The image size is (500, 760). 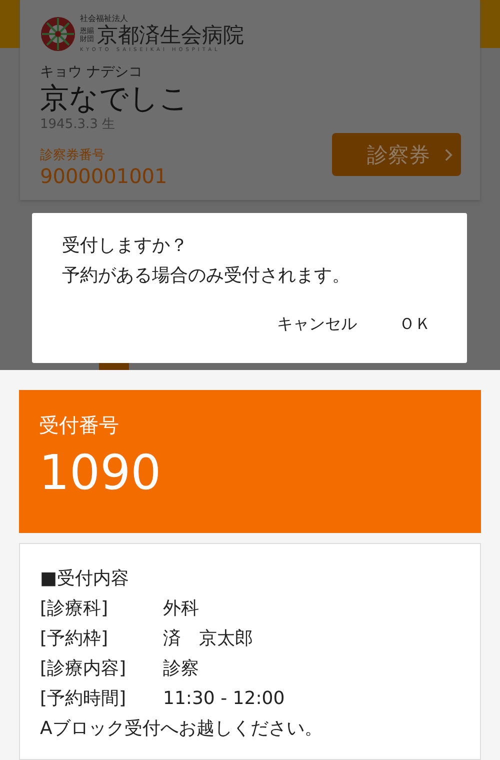 I want to click on details-note: Aブロック受付へお越しください。, so click(x=182, y=729).